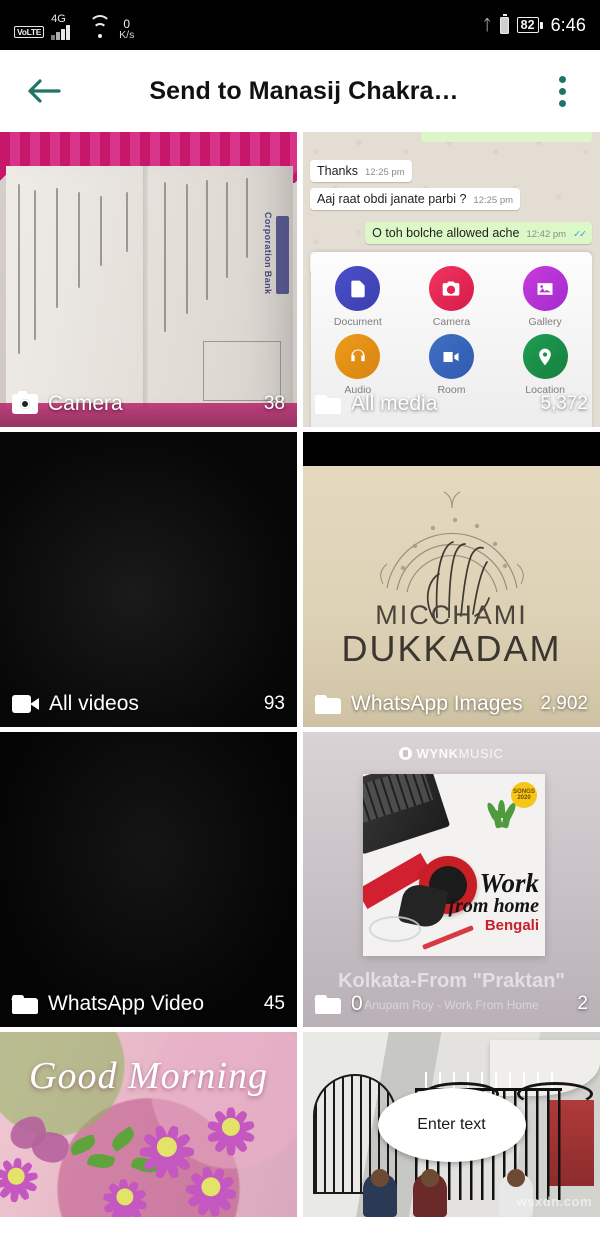  What do you see at coordinates (300, 25) in the screenshot?
I see `status-bar: VoLTE 4G 0 K/s ᛏ 82 6:46` at bounding box center [300, 25].